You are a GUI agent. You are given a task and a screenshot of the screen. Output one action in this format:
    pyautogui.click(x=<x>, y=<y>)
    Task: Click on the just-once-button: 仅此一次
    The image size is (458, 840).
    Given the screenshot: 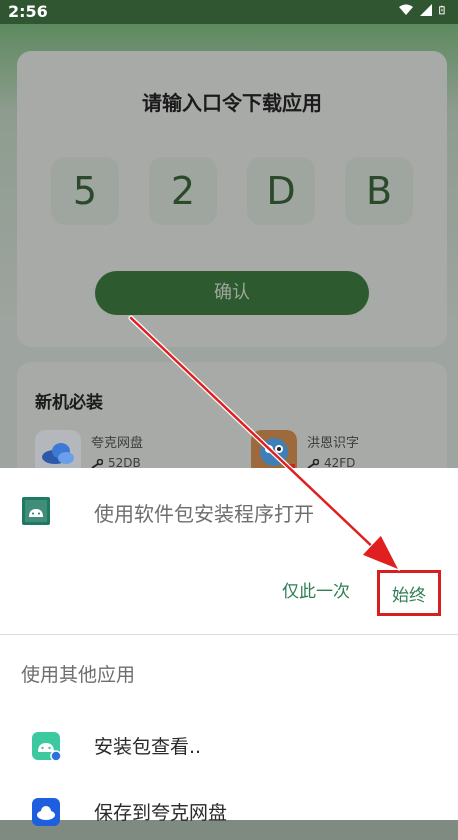 What is the action you would take?
    pyautogui.click(x=316, y=592)
    